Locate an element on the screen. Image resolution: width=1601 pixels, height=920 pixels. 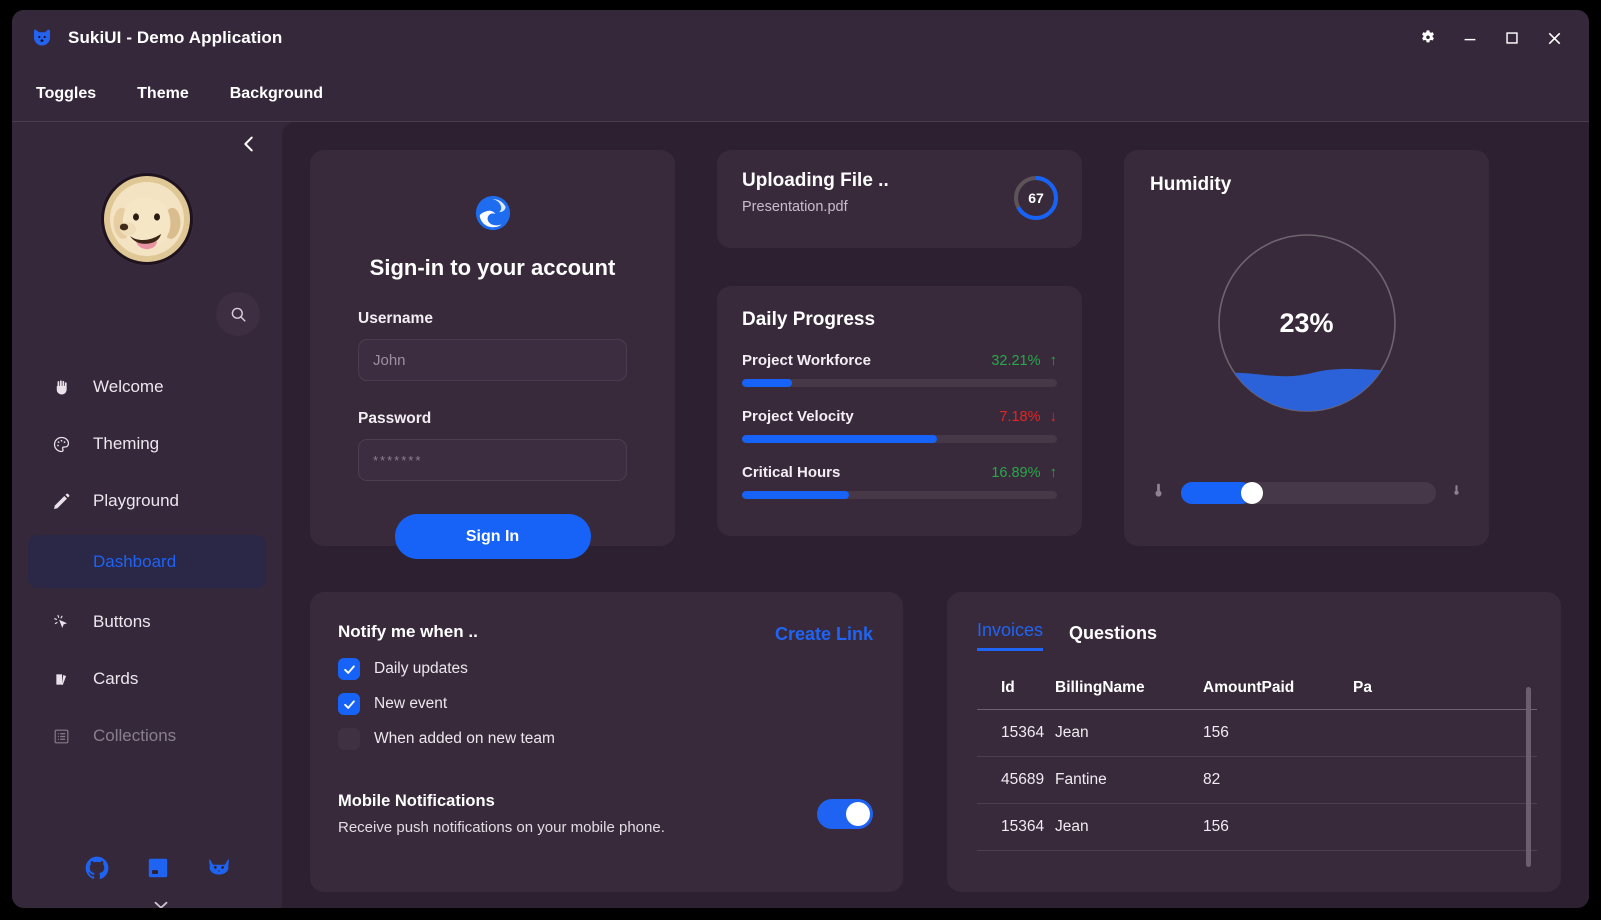
progress-row: Project Velocity 7.18% ↓ is located at coordinates (899, 425).